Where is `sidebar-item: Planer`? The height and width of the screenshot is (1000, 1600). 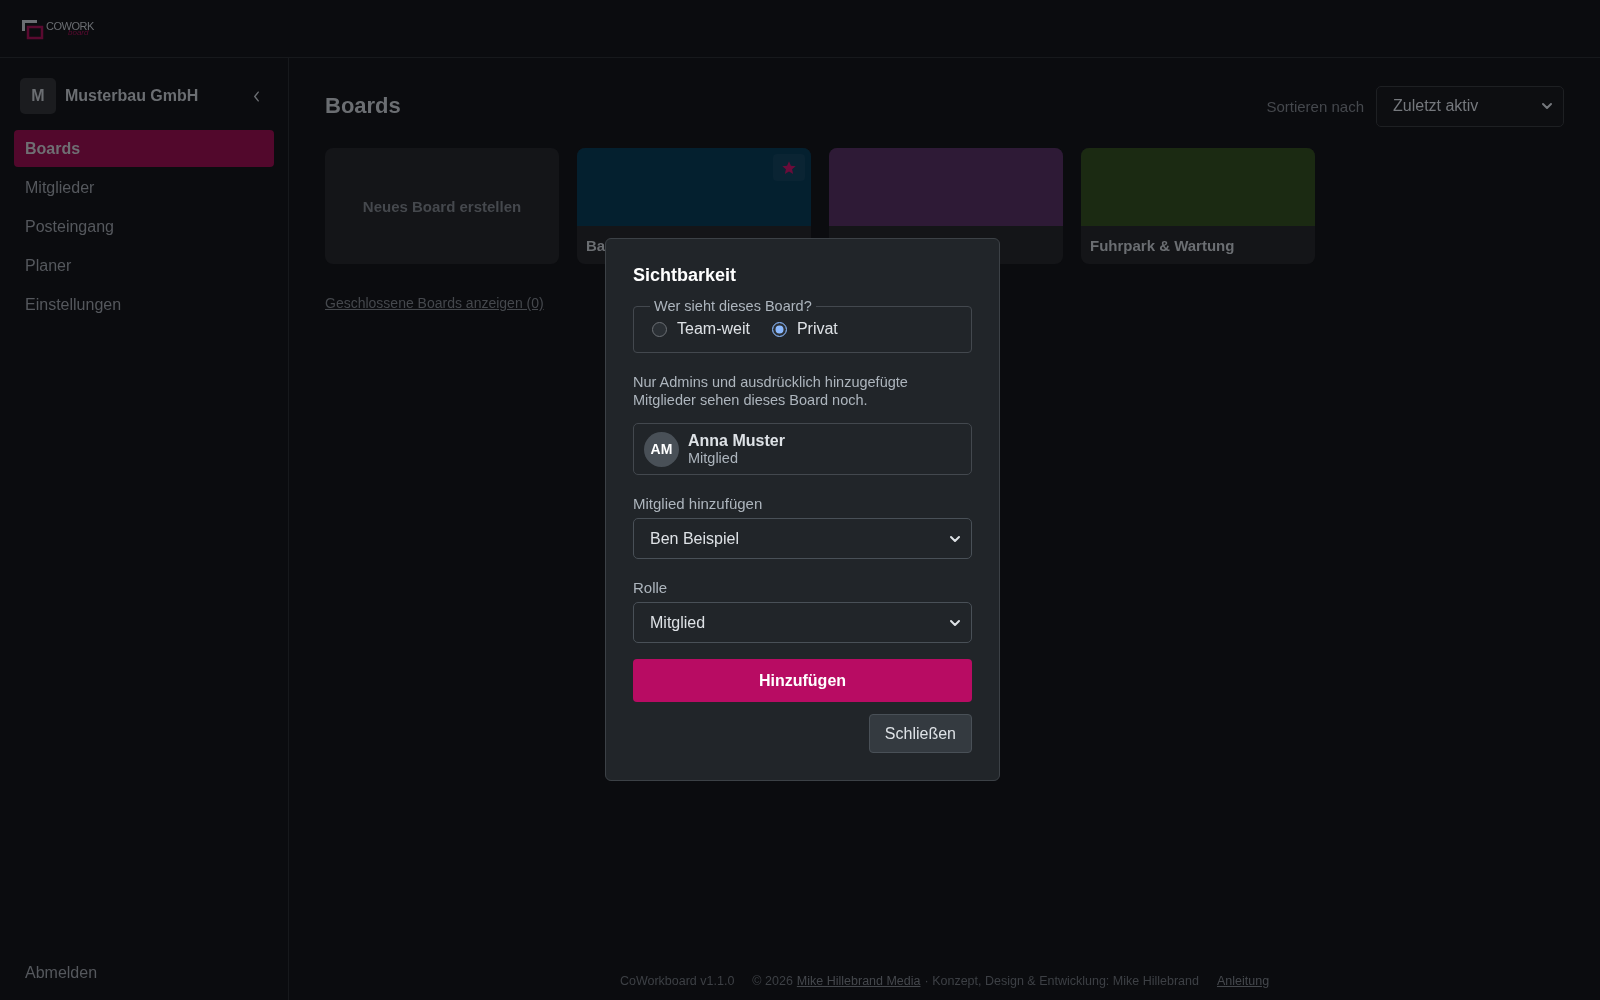 sidebar-item: Planer is located at coordinates (144, 265).